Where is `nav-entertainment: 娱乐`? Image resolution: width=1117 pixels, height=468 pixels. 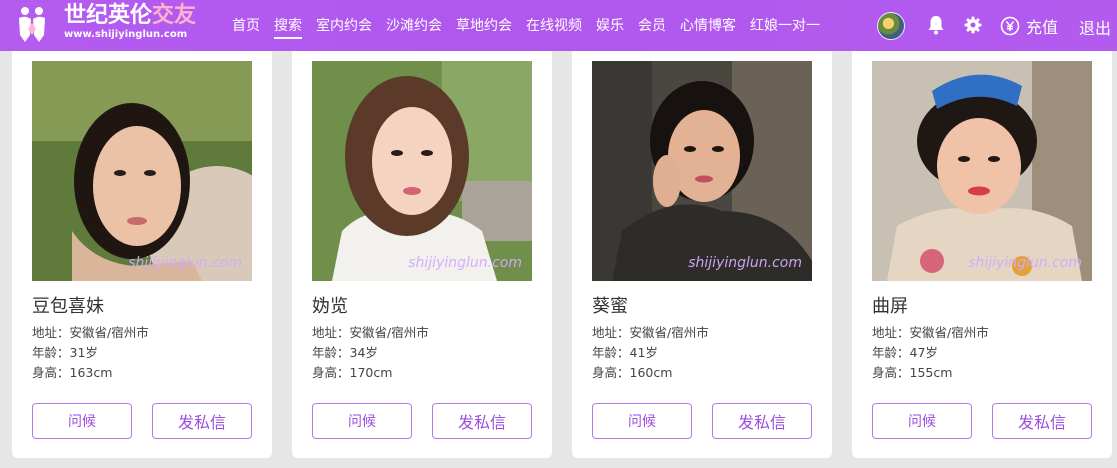 nav-entertainment: 娱乐 is located at coordinates (610, 26).